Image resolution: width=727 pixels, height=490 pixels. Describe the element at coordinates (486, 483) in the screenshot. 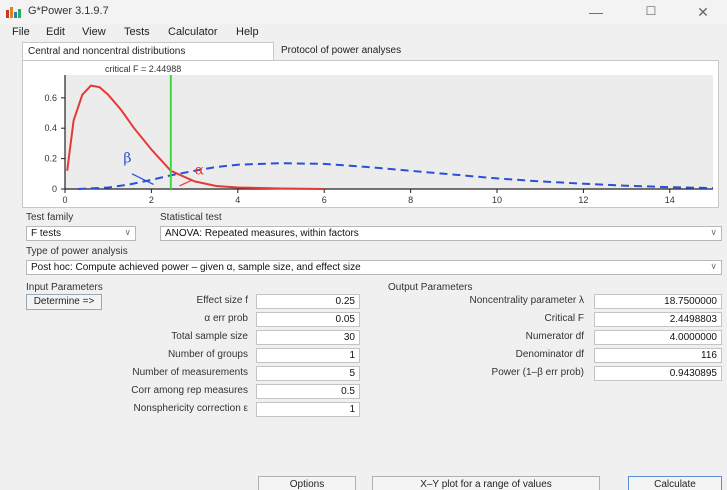

I see `xy-plot-button: X–Y plot for a range of values` at that location.